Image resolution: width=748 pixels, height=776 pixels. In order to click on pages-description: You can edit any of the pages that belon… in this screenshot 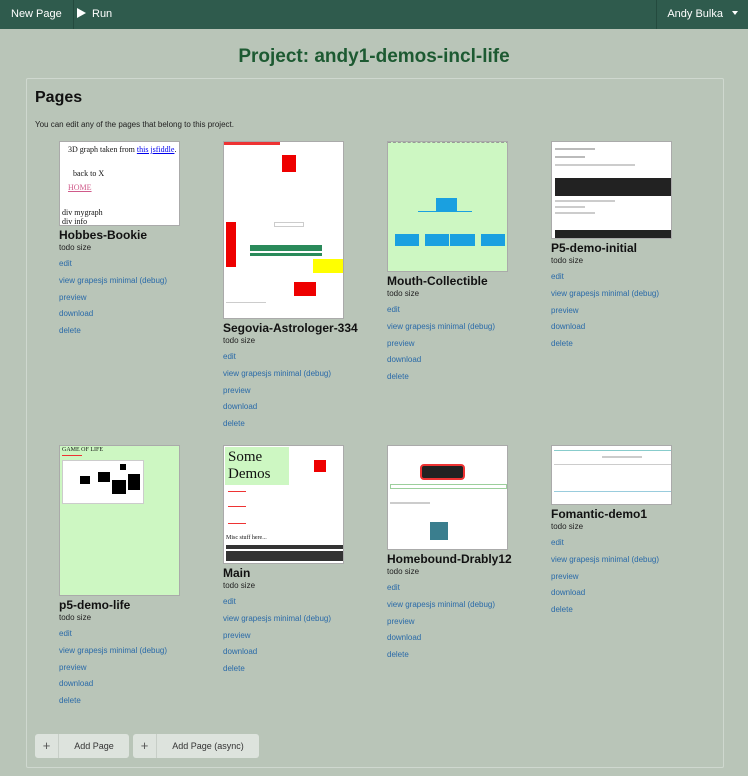, I will do `click(134, 124)`.